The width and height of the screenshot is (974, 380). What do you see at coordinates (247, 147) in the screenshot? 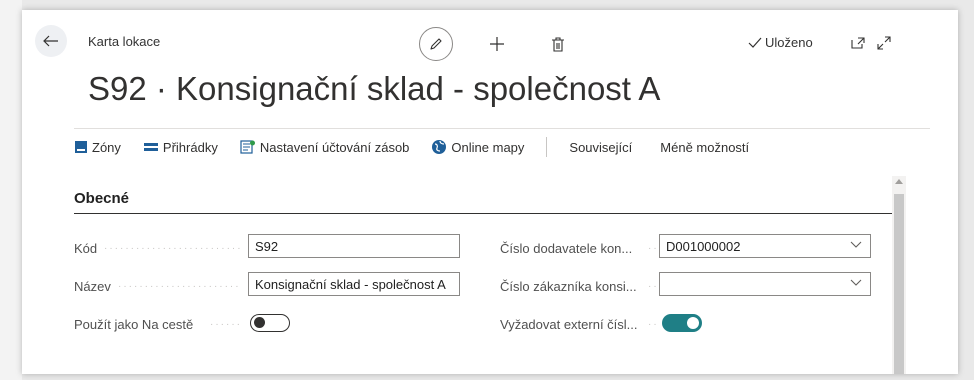
I see `inventory-posting-setup-icon` at bounding box center [247, 147].